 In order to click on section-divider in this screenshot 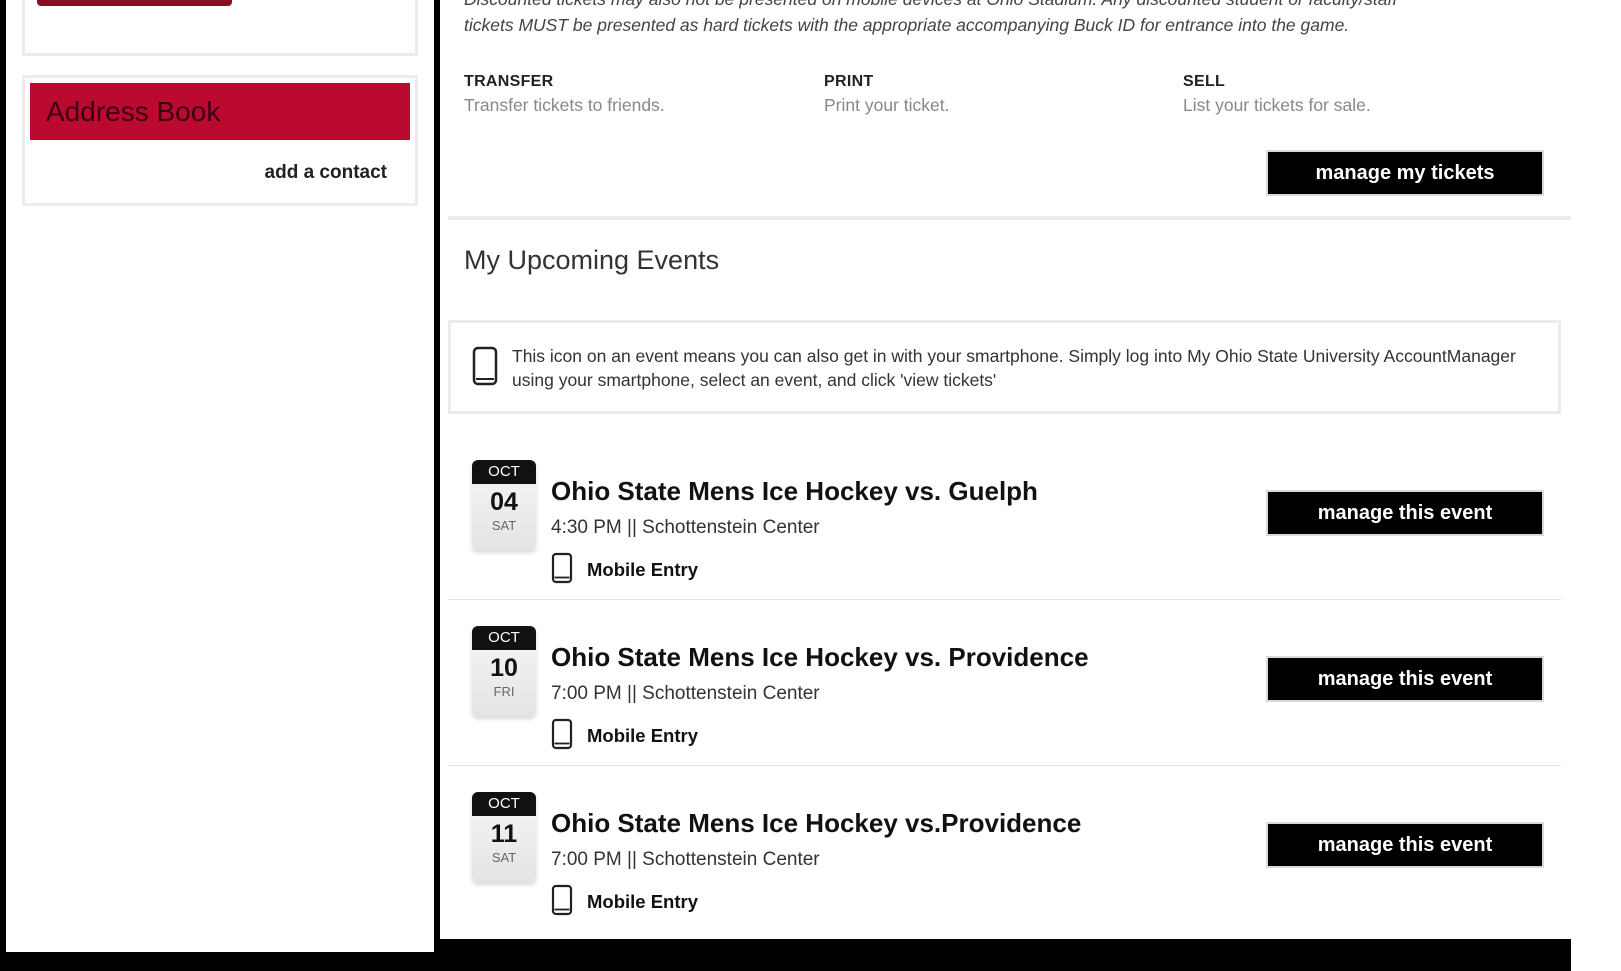, I will do `click(1009, 218)`.